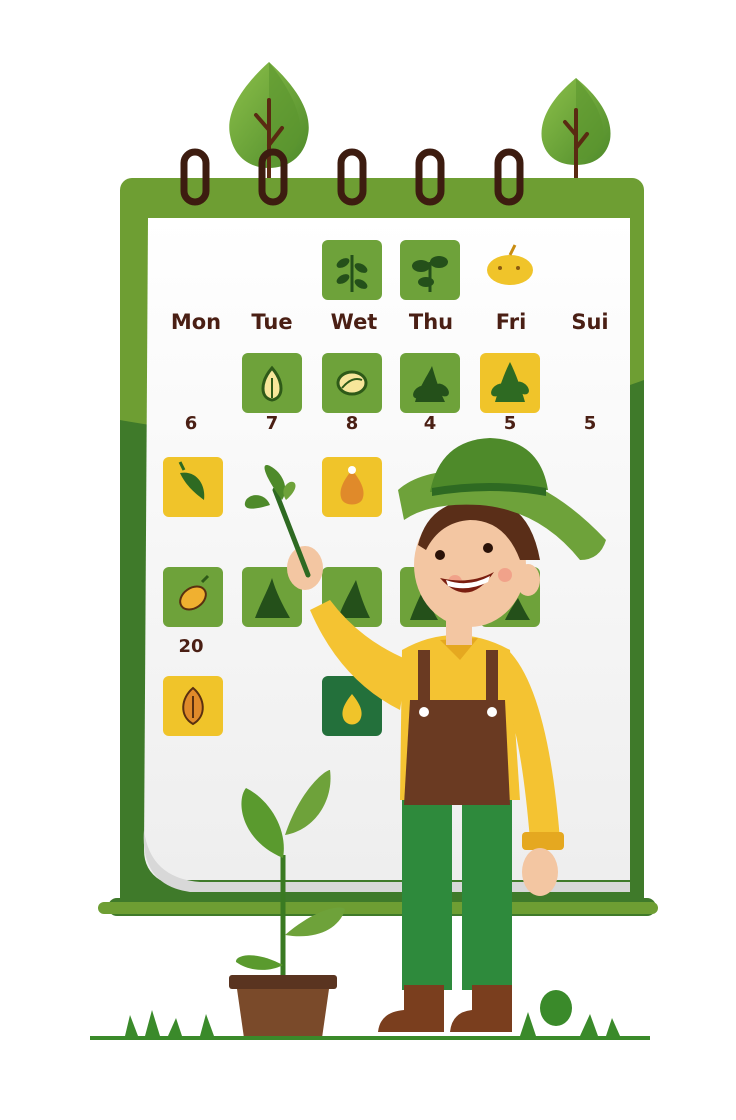  What do you see at coordinates (272, 322) in the screenshot?
I see `day-header-tue: Tue` at bounding box center [272, 322].